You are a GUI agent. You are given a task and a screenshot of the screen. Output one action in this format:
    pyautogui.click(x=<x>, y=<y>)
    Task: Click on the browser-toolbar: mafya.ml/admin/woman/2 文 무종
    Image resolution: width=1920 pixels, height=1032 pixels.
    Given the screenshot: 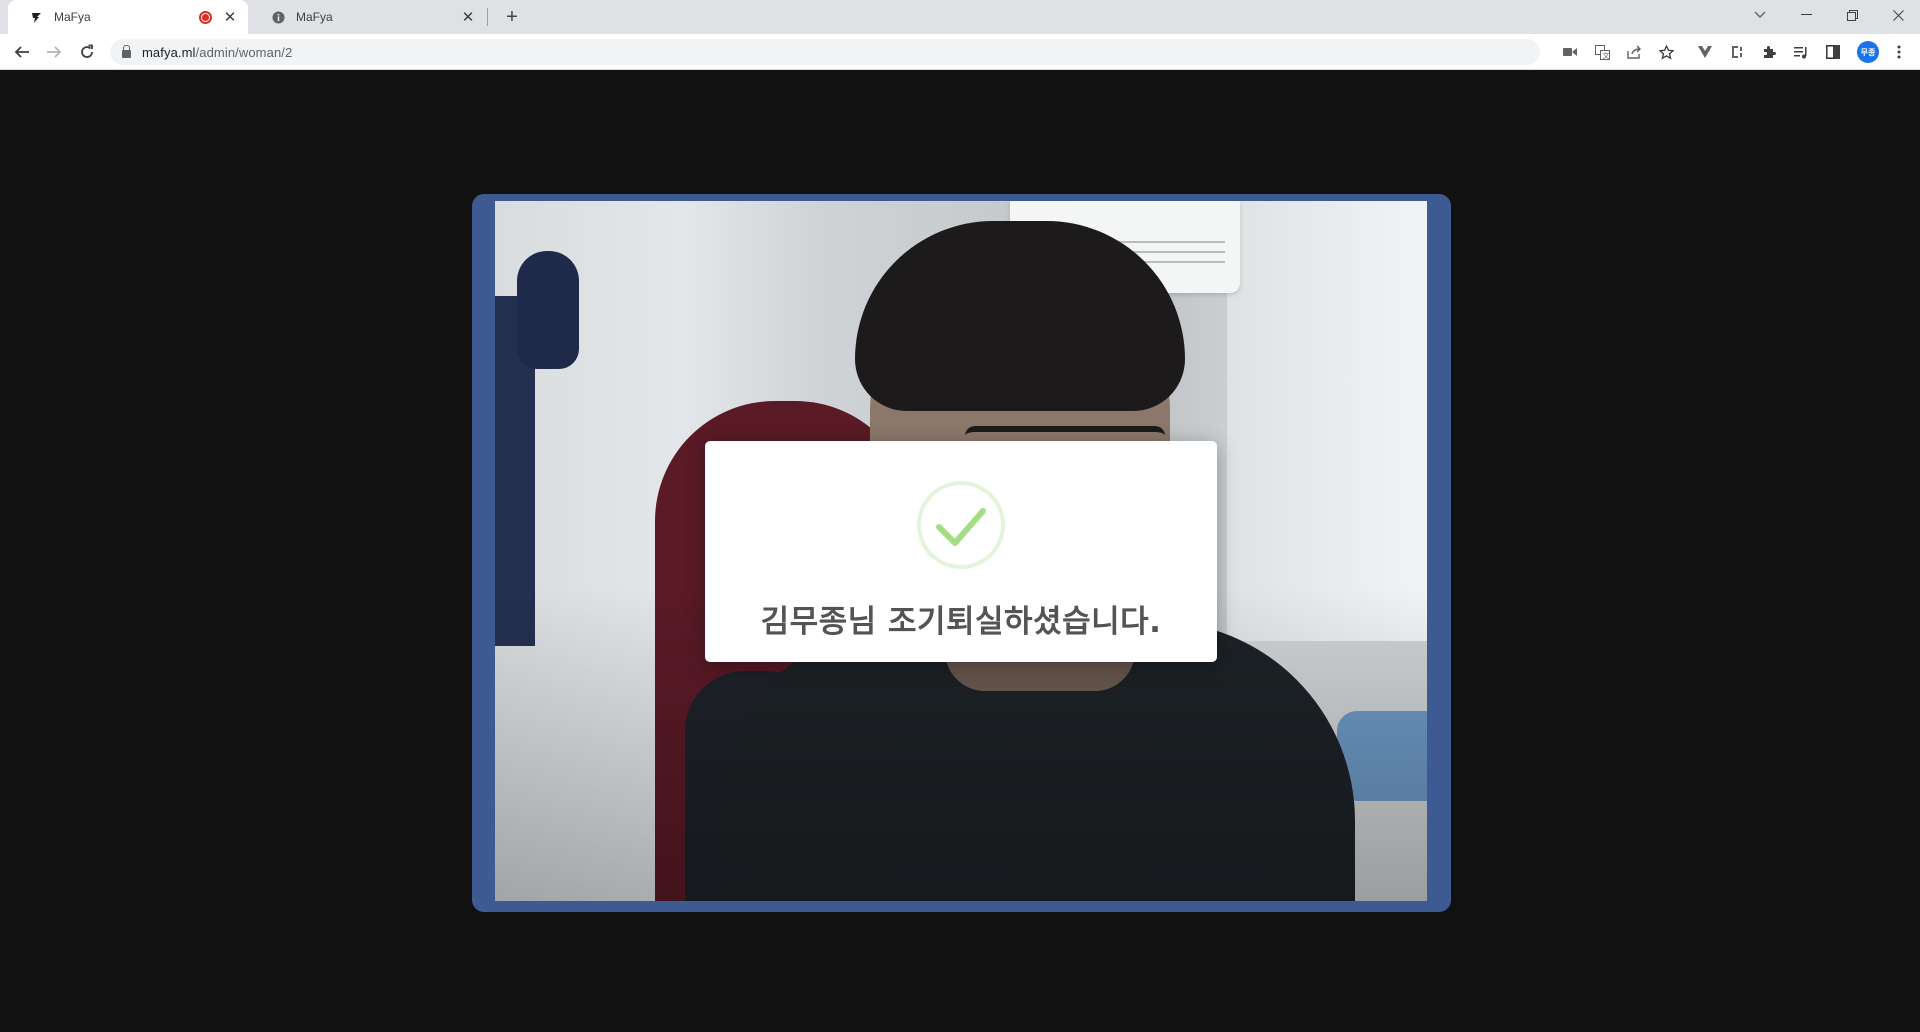 What is the action you would take?
    pyautogui.click(x=960, y=52)
    